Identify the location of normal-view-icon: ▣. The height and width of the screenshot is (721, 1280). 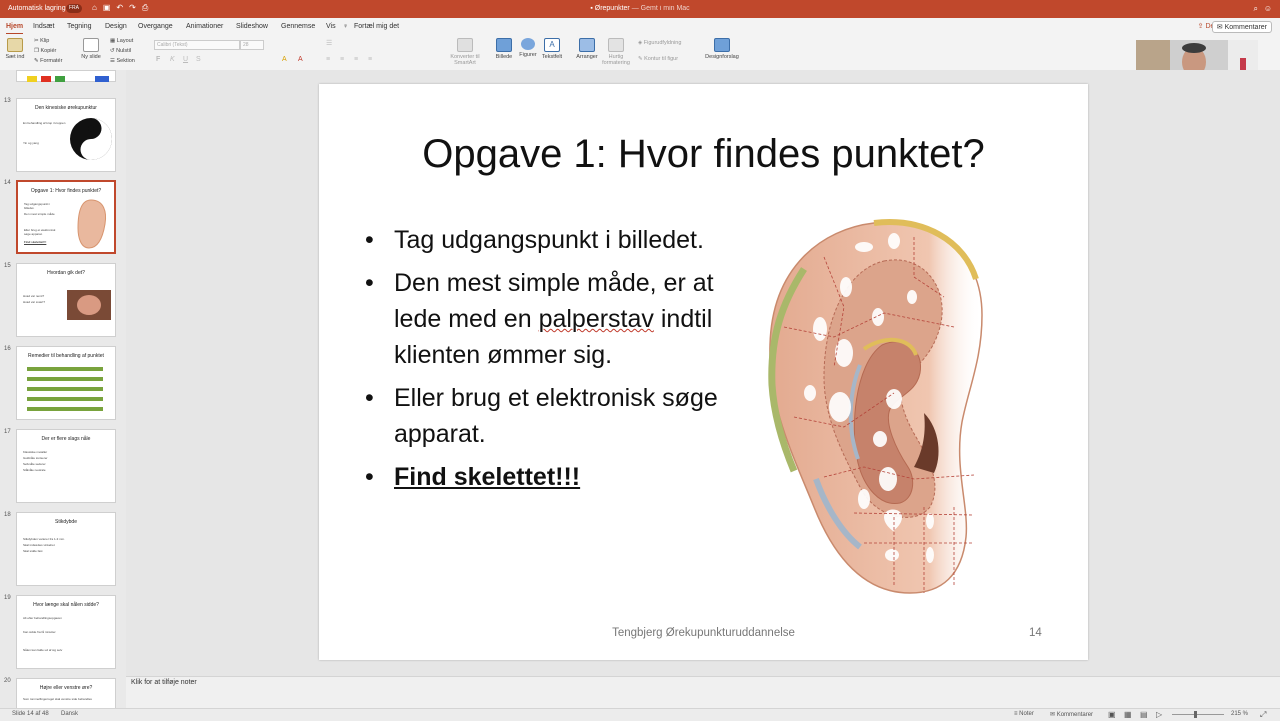
(1112, 714).